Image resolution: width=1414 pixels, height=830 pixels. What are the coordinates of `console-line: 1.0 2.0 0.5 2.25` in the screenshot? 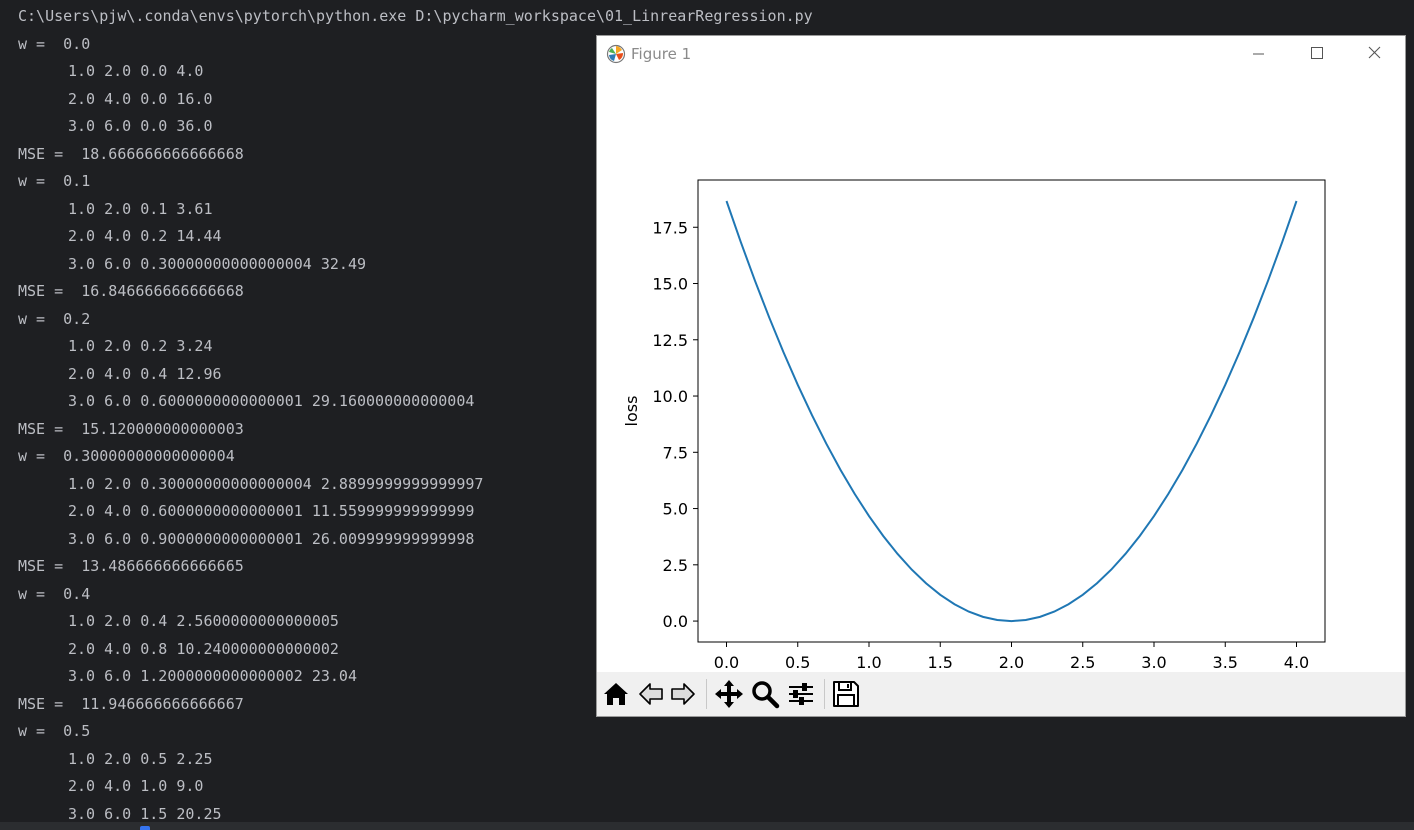 It's located at (140, 758).